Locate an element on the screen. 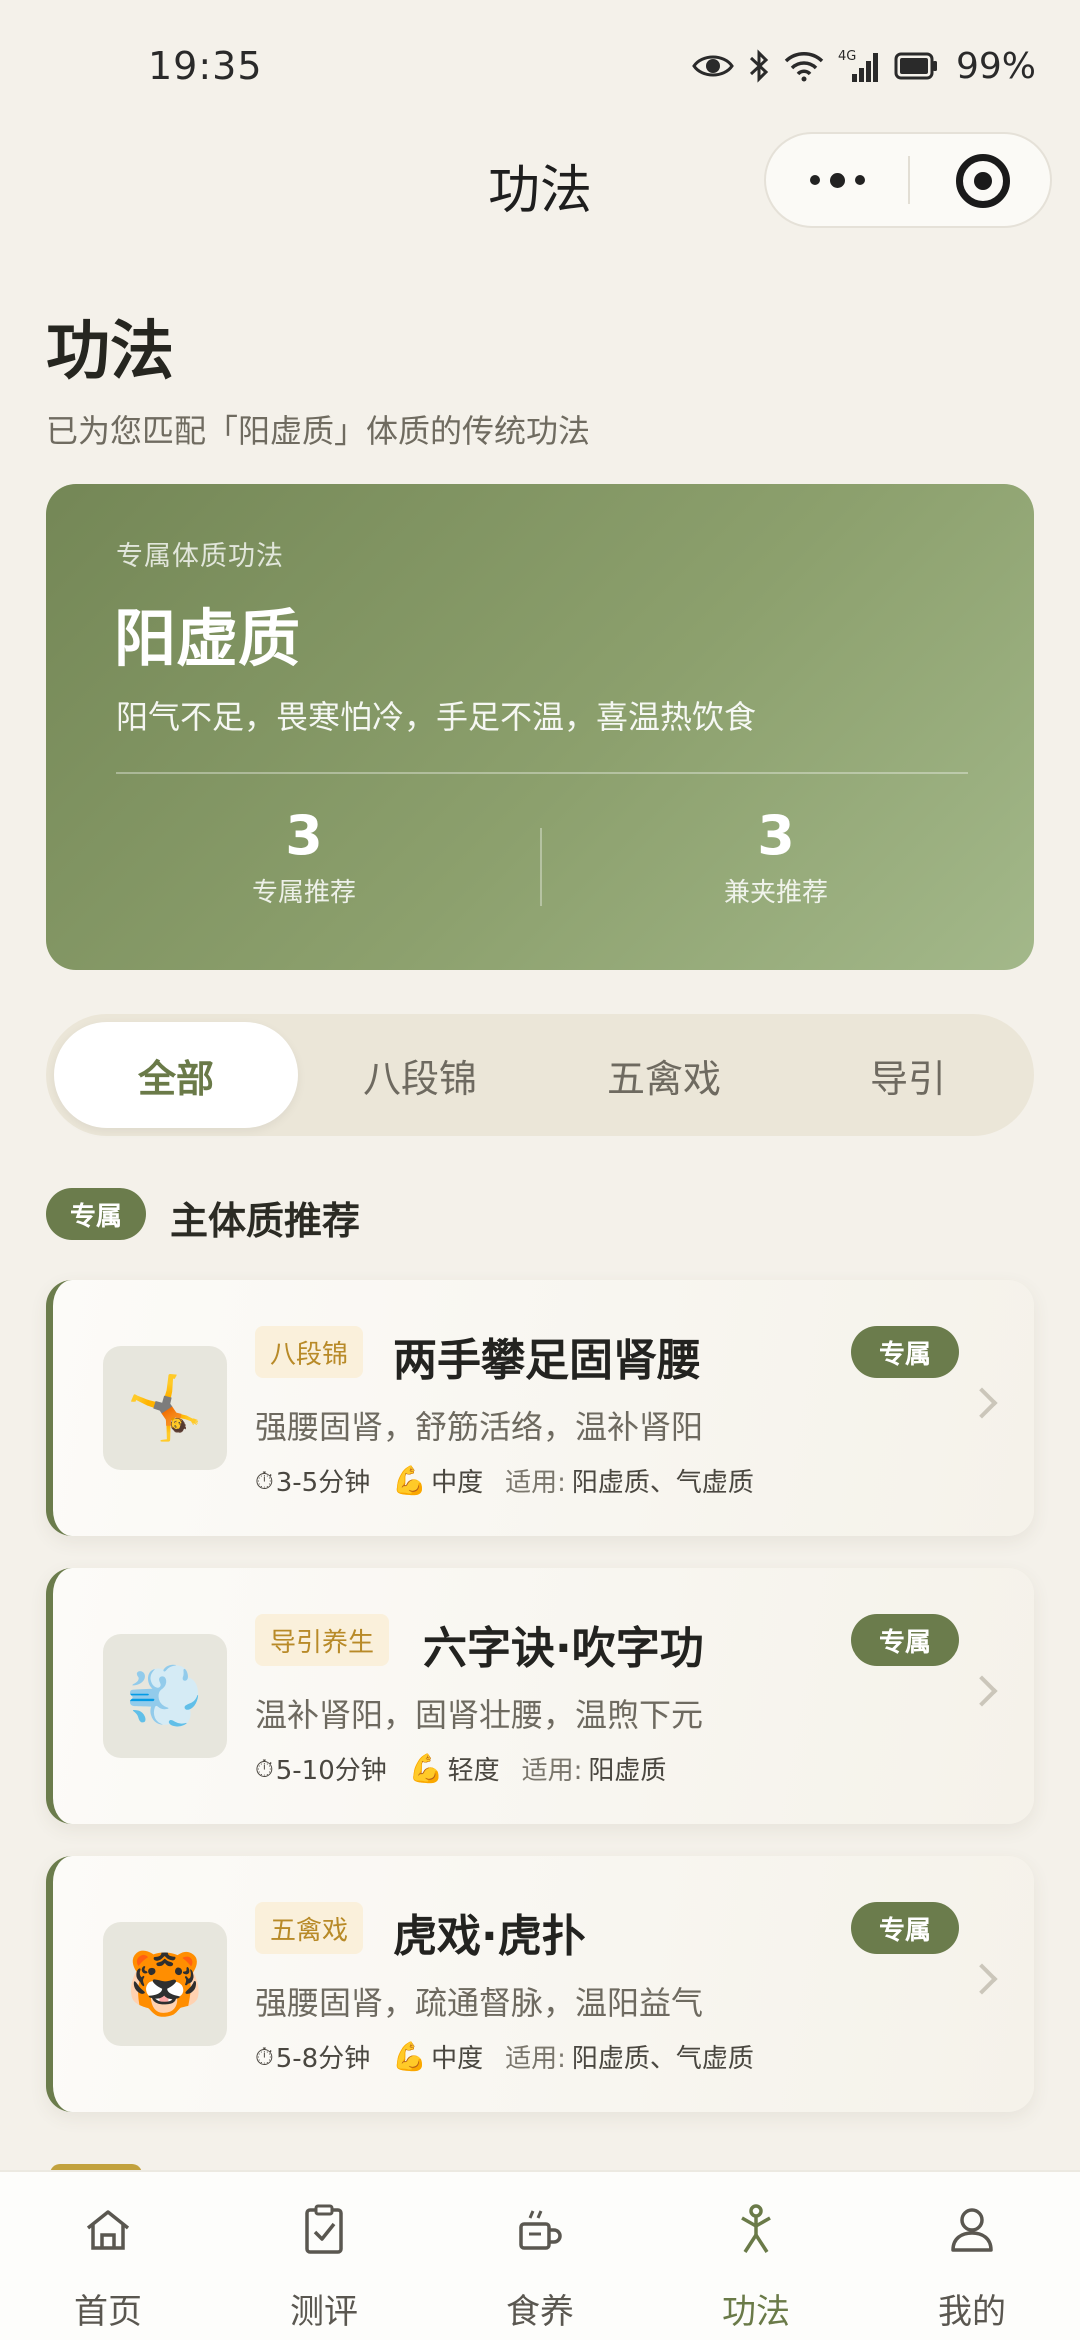  bottom-tab-exercise: 功法 is located at coordinates (756, 2256).